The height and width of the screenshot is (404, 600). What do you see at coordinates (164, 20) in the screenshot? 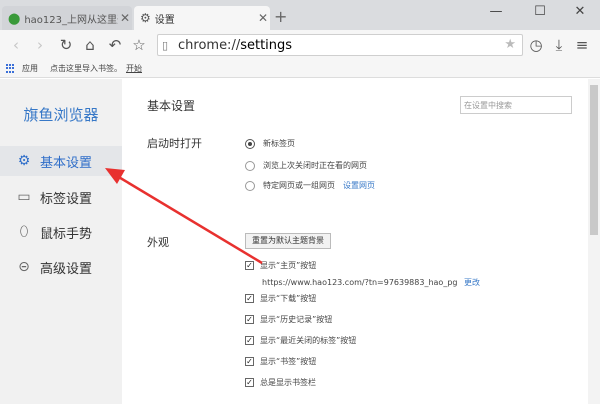
I see `tab-title: 设置` at bounding box center [164, 20].